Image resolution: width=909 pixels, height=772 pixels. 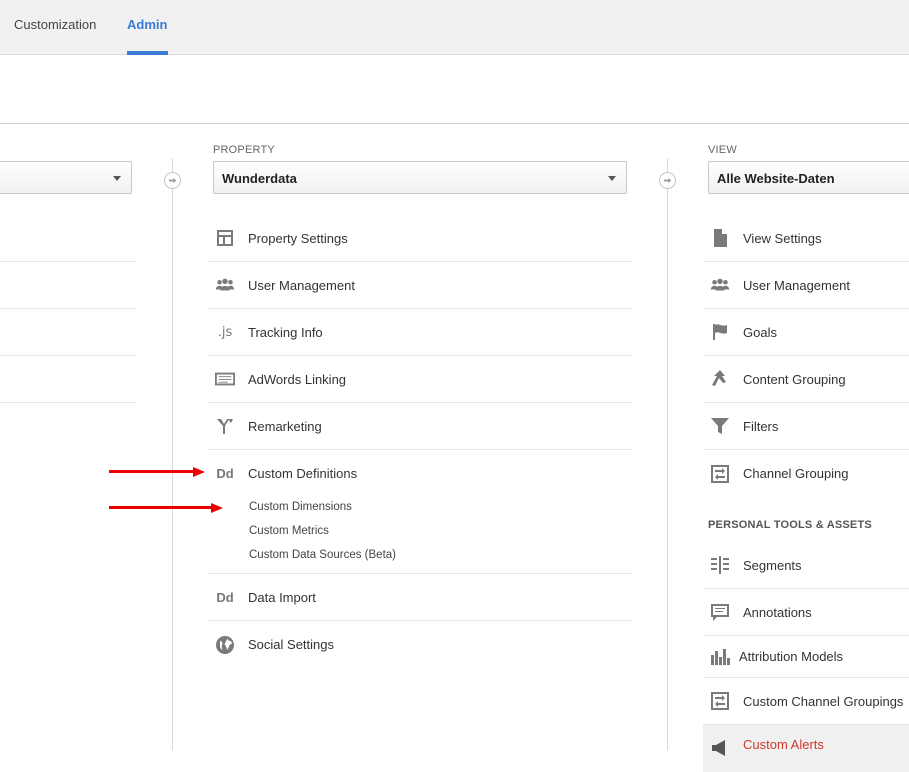 What do you see at coordinates (285, 332) in the screenshot?
I see `tracking-info-label: Tracking Info` at bounding box center [285, 332].